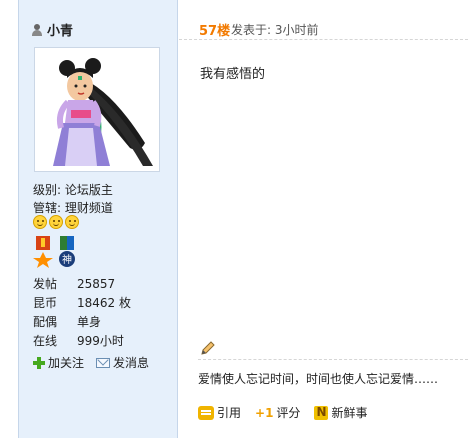 The height and width of the screenshot is (438, 468). I want to click on stat-value: 25857, so click(96, 283).